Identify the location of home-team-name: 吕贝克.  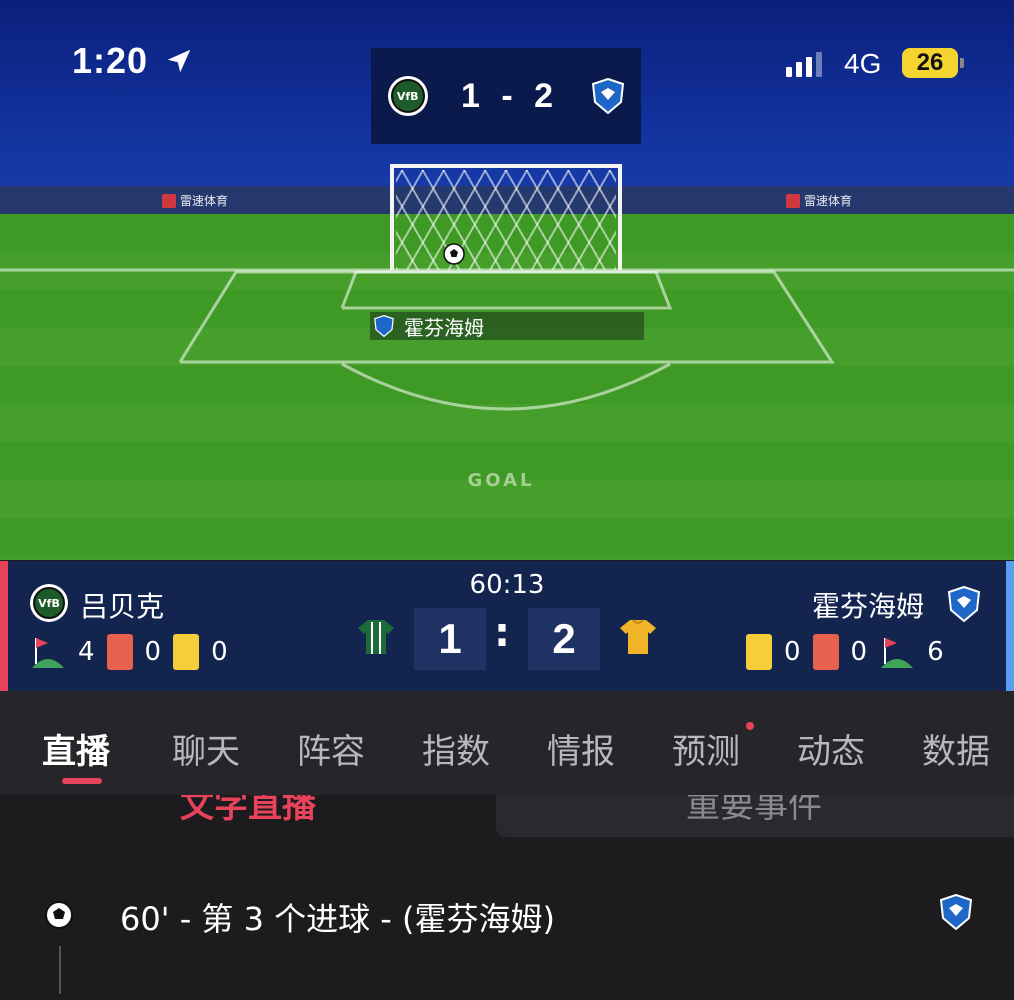
(122, 605).